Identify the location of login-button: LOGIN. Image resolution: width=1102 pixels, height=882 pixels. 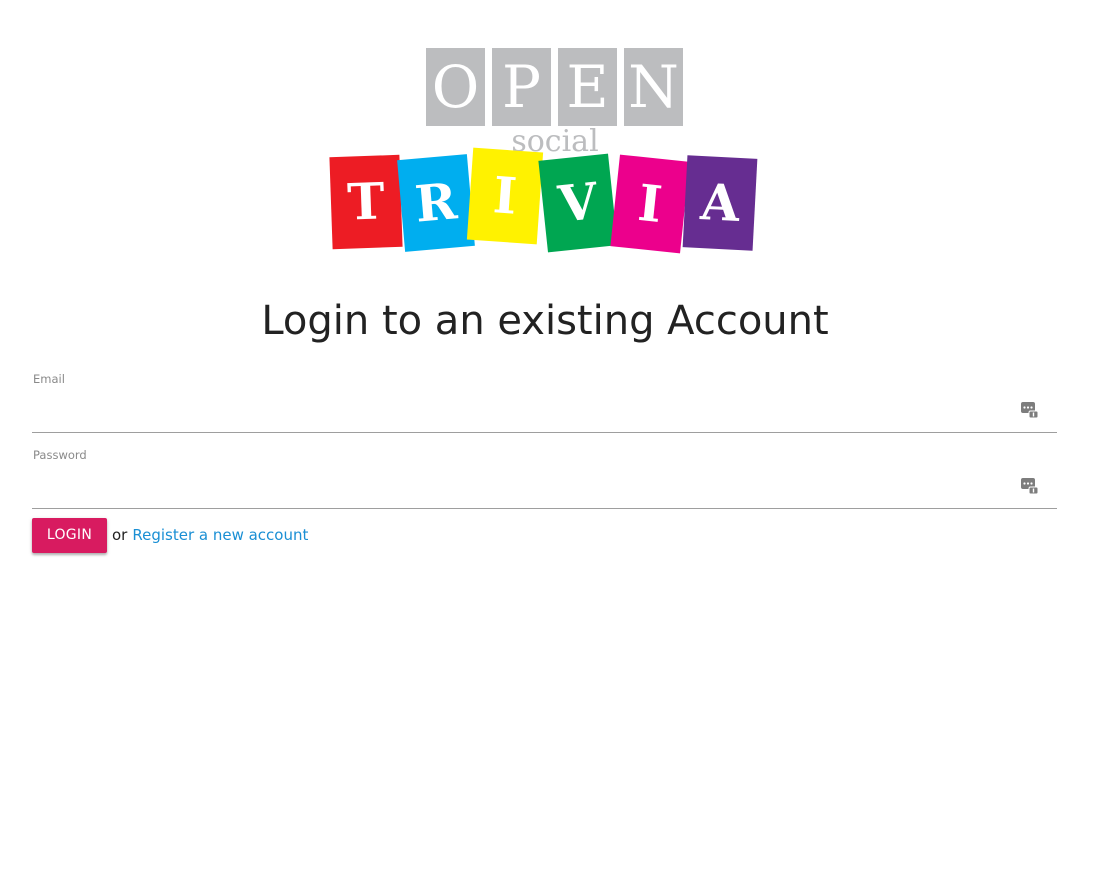
(69, 535).